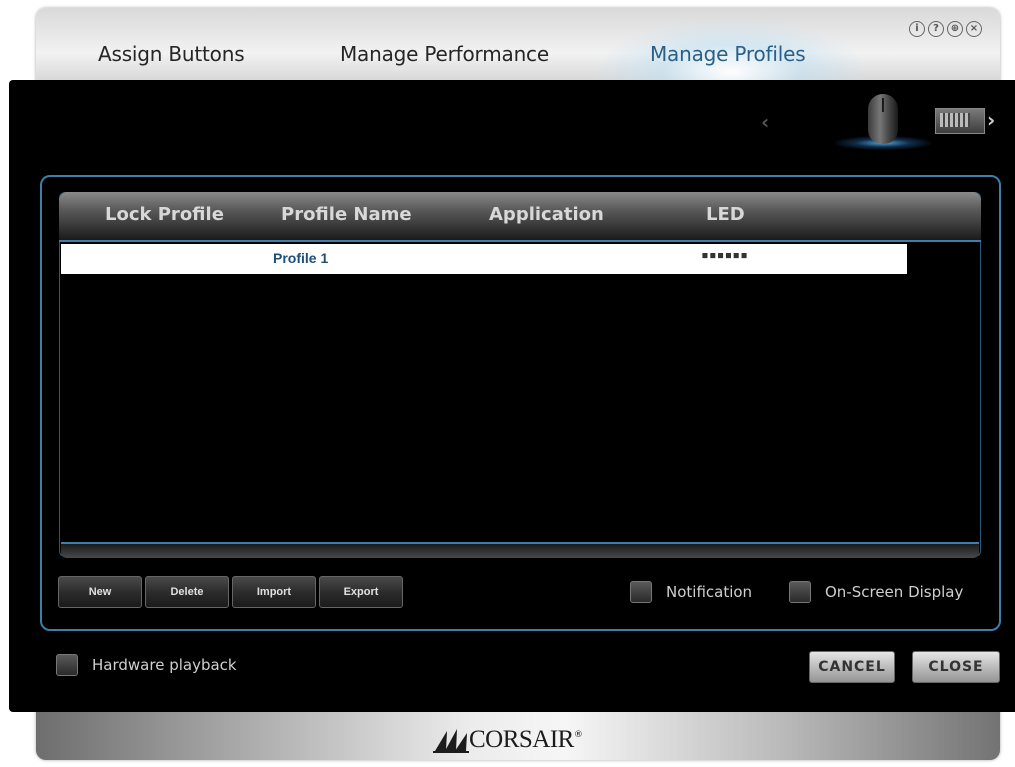  I want to click on close-icon: ×, so click(974, 29).